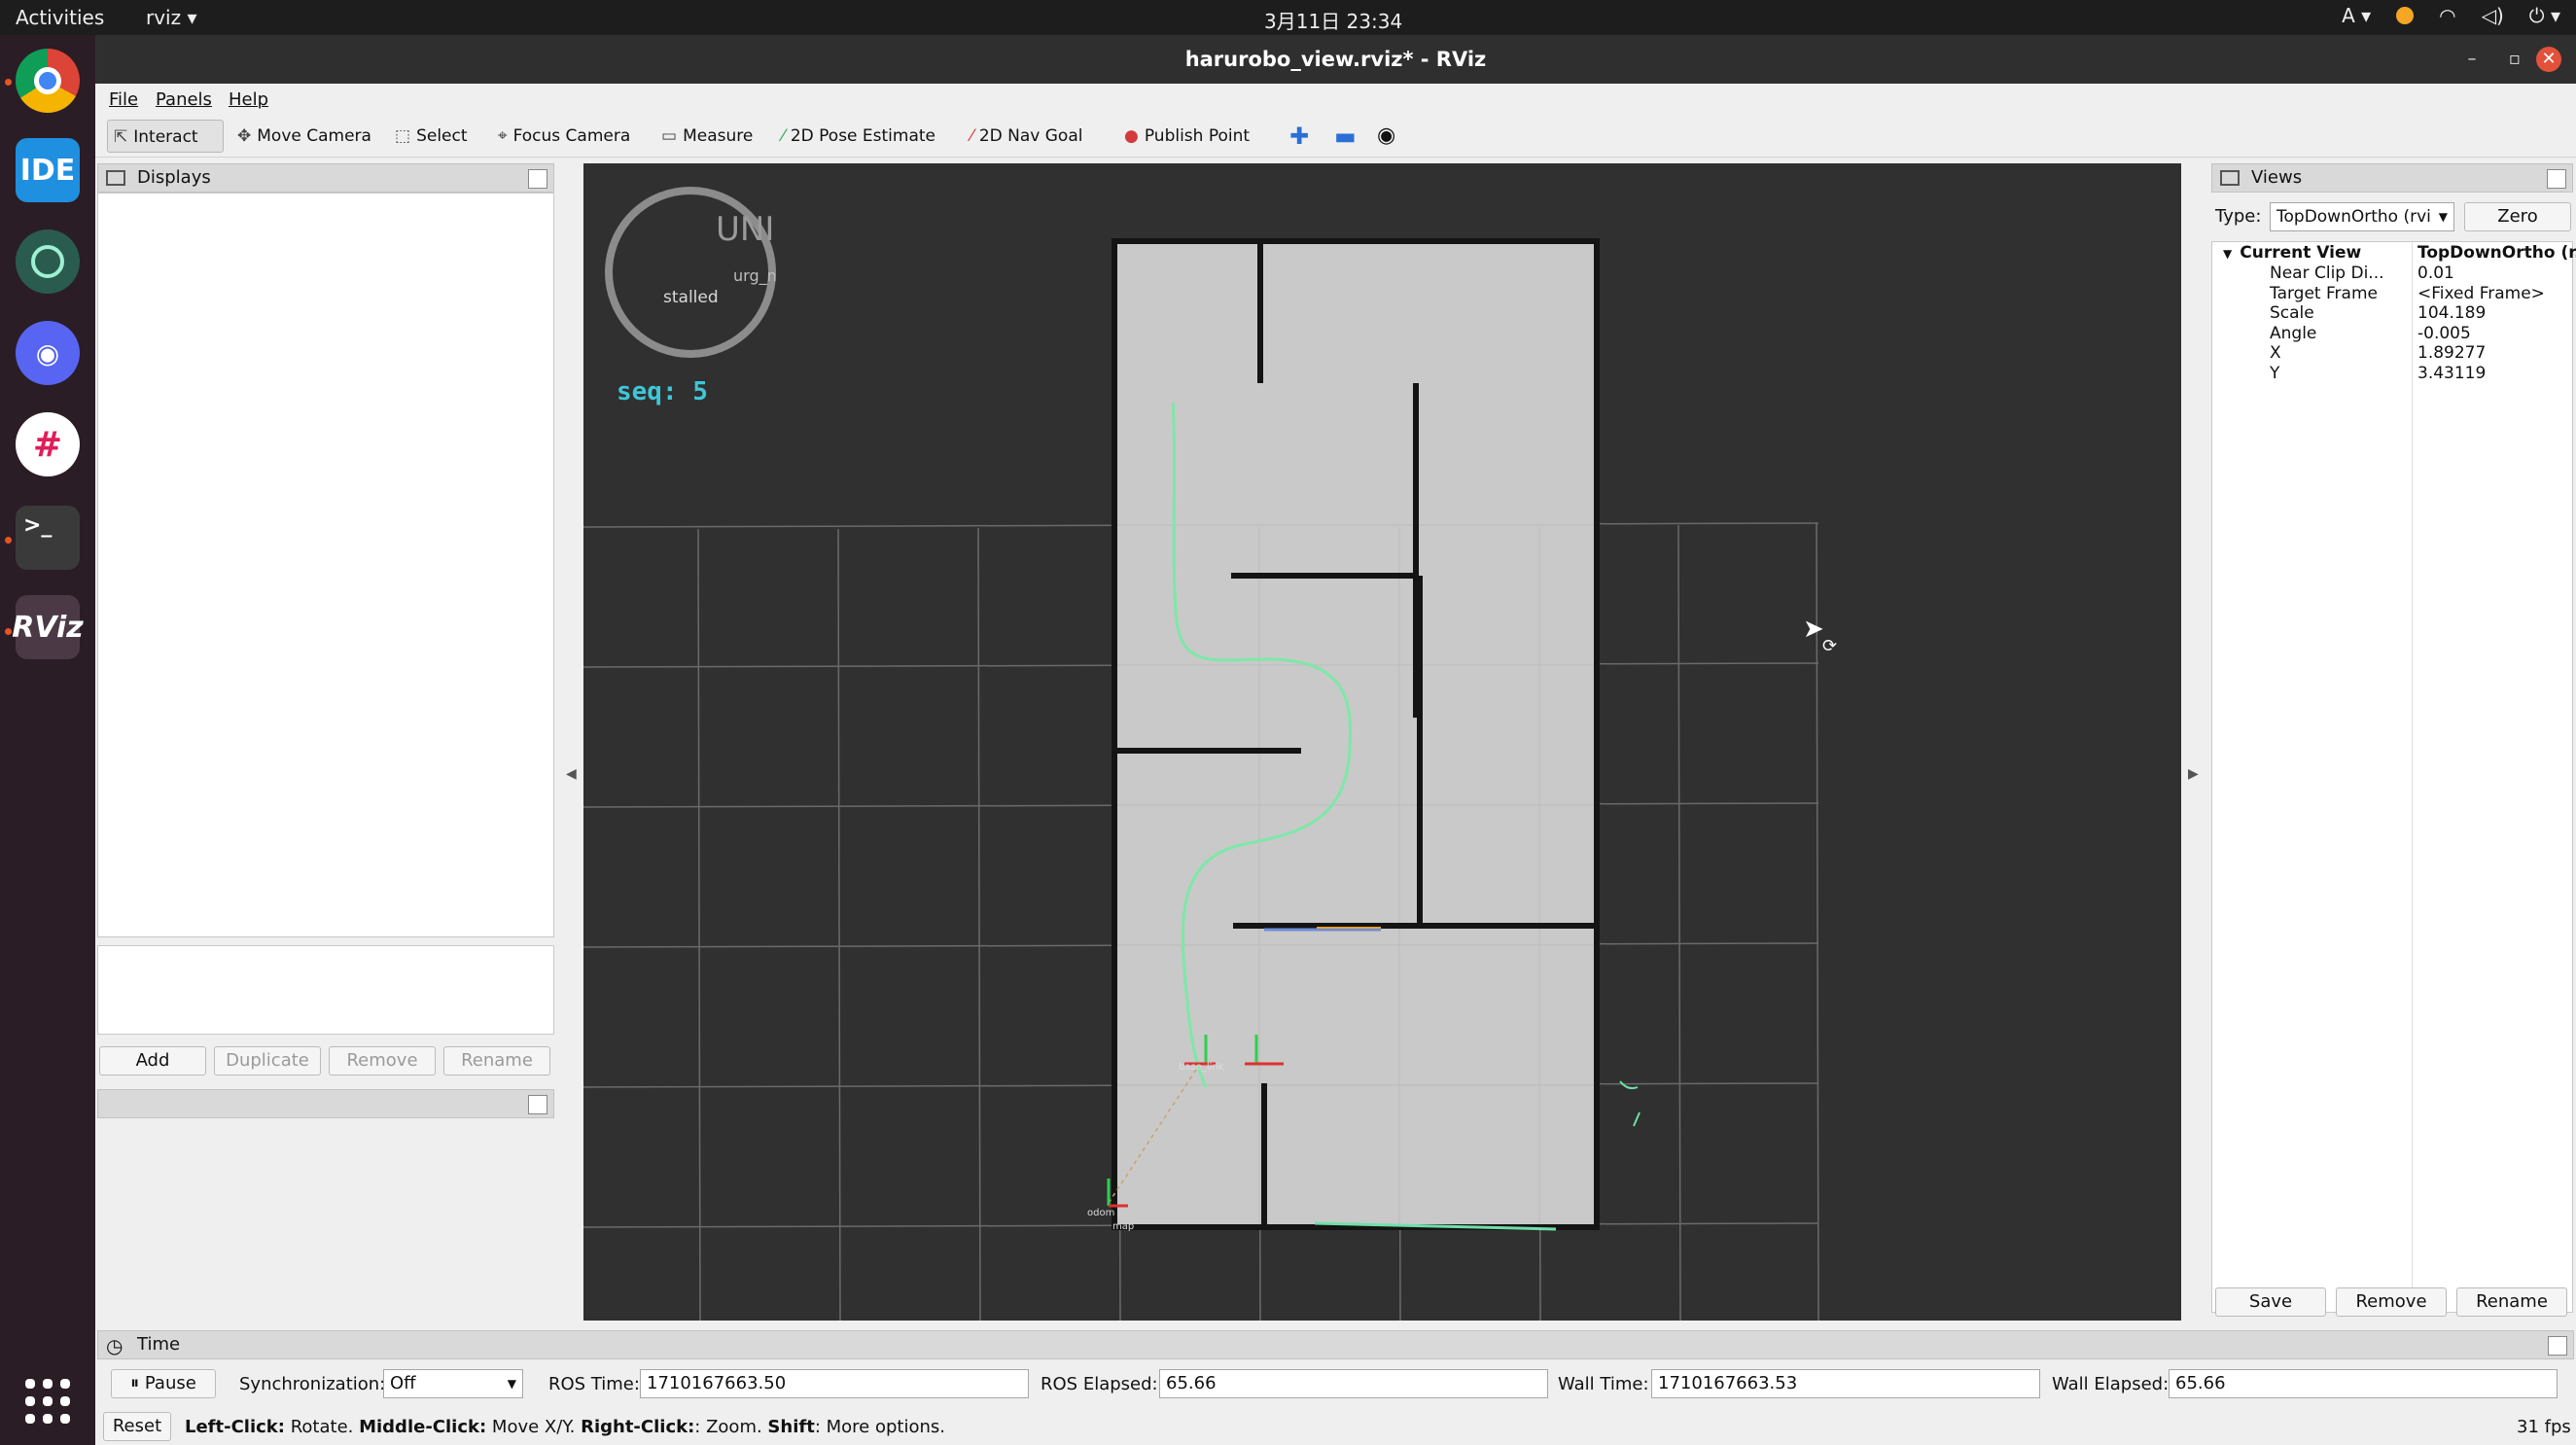 The height and width of the screenshot is (1445, 2576). What do you see at coordinates (48, 1401) in the screenshot?
I see `show-apps-icon` at bounding box center [48, 1401].